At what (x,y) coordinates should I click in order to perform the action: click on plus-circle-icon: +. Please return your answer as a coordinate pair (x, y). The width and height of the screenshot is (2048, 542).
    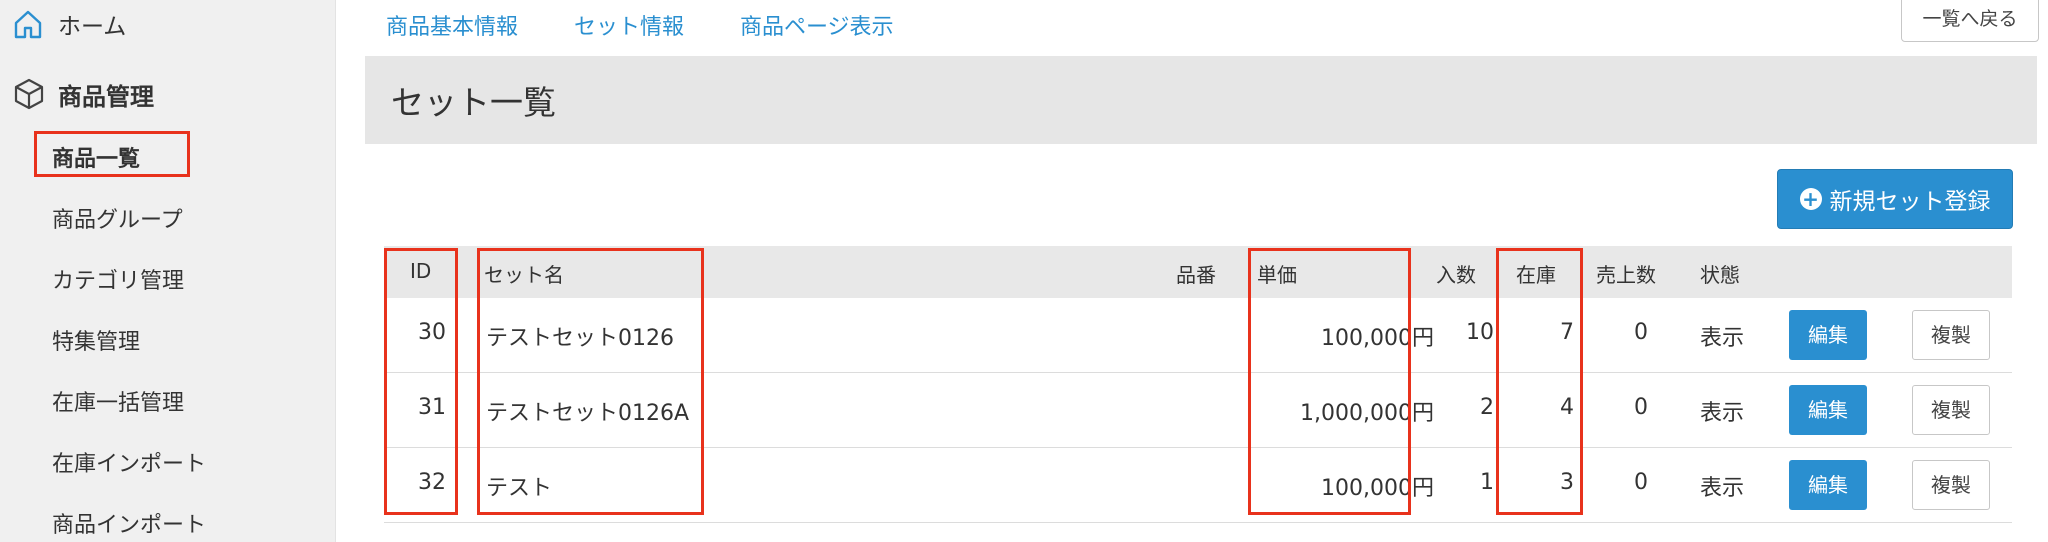
    Looking at the image, I should click on (1810, 199).